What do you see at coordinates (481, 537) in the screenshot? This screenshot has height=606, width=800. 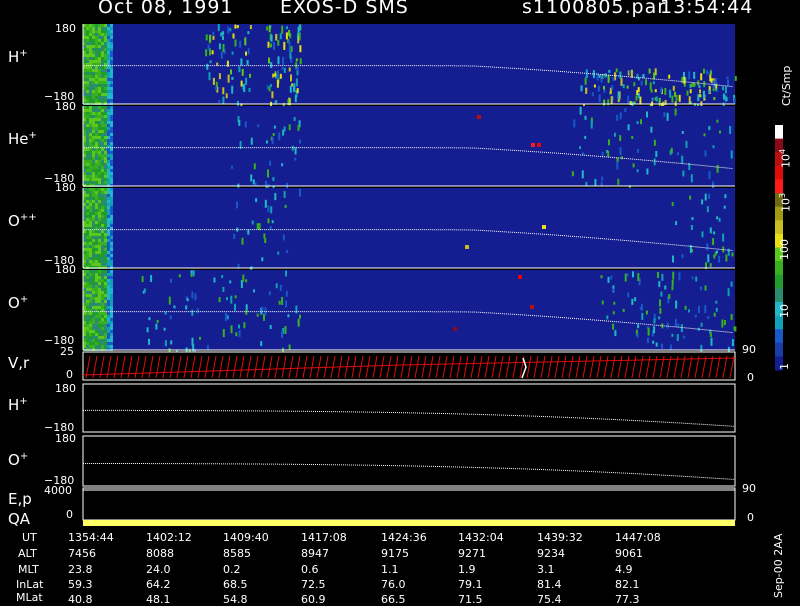 I see `footer-value-ut: 1432:04` at bounding box center [481, 537].